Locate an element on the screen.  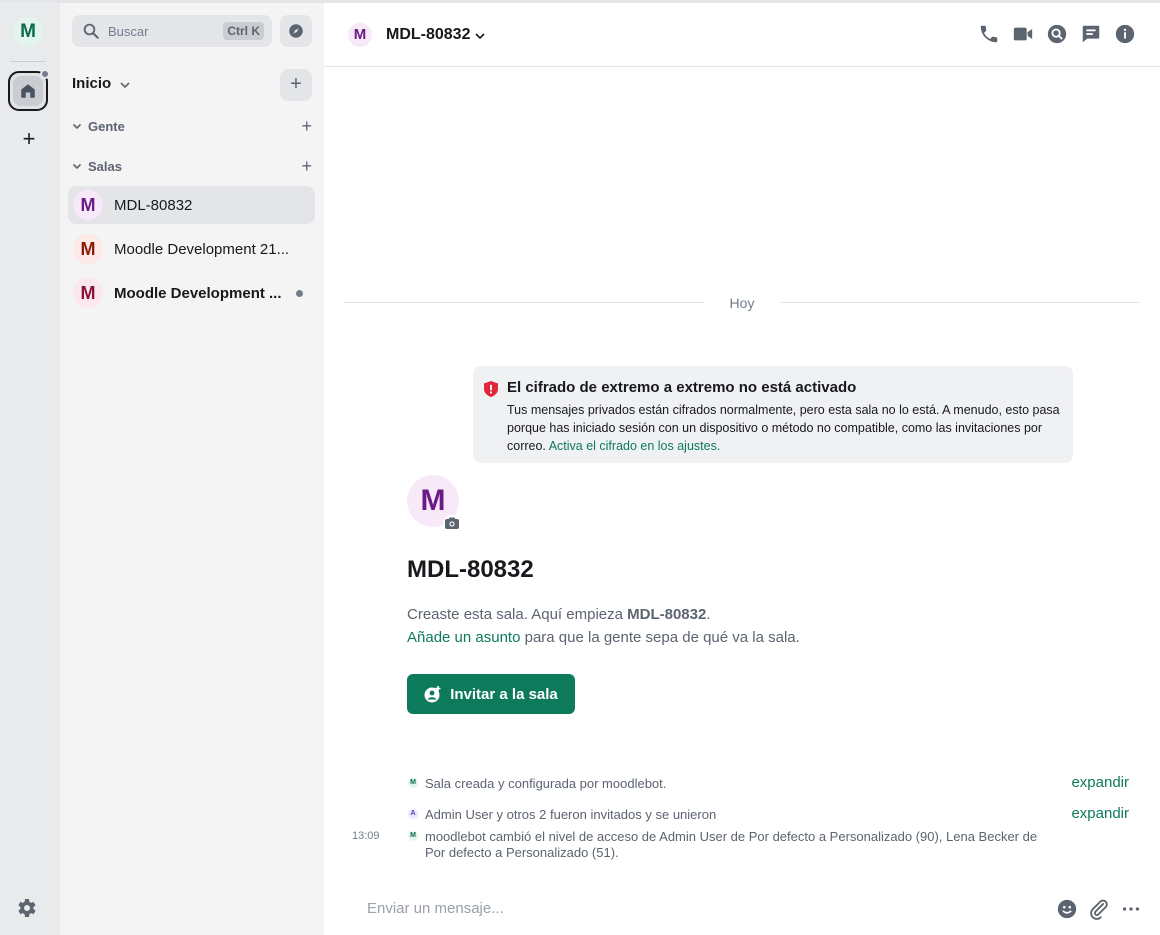
add-person-button: + is located at coordinates (306, 126).